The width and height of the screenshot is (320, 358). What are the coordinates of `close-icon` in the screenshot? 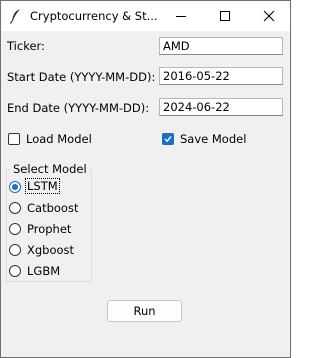 It's located at (269, 16).